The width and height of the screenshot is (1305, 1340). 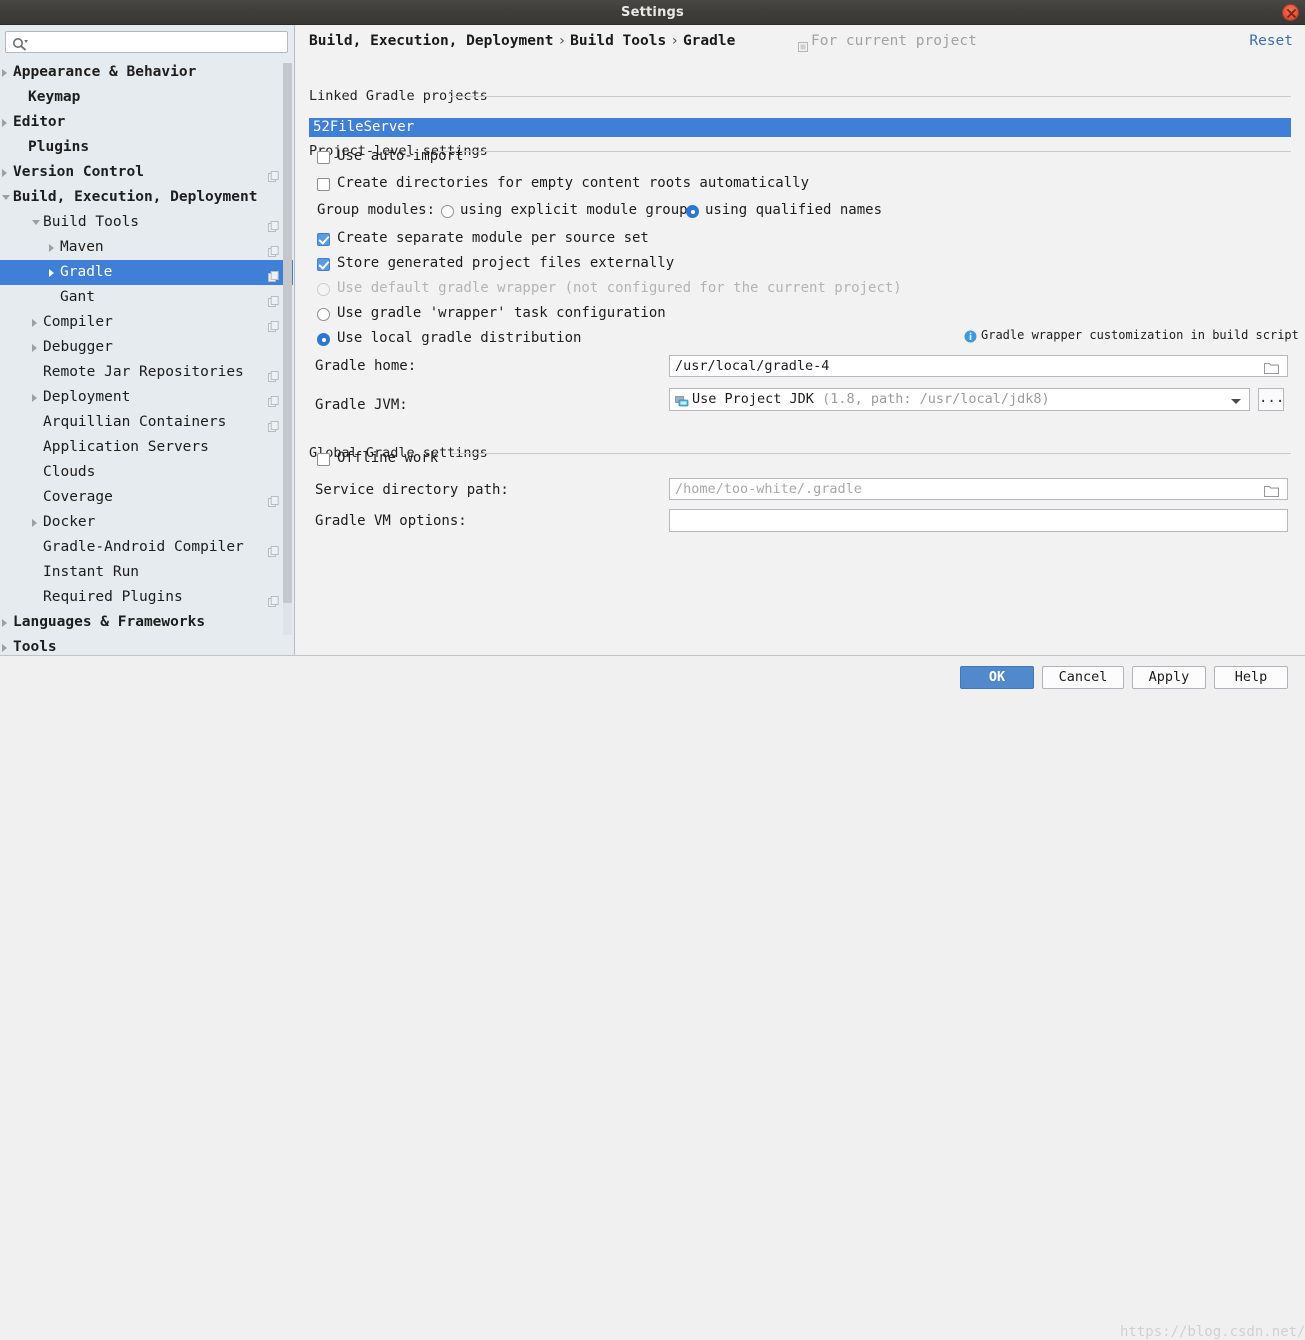 I want to click on sidebar-item-build-execution-deployment: Build, Execution, Deployment, so click(x=146, y=197).